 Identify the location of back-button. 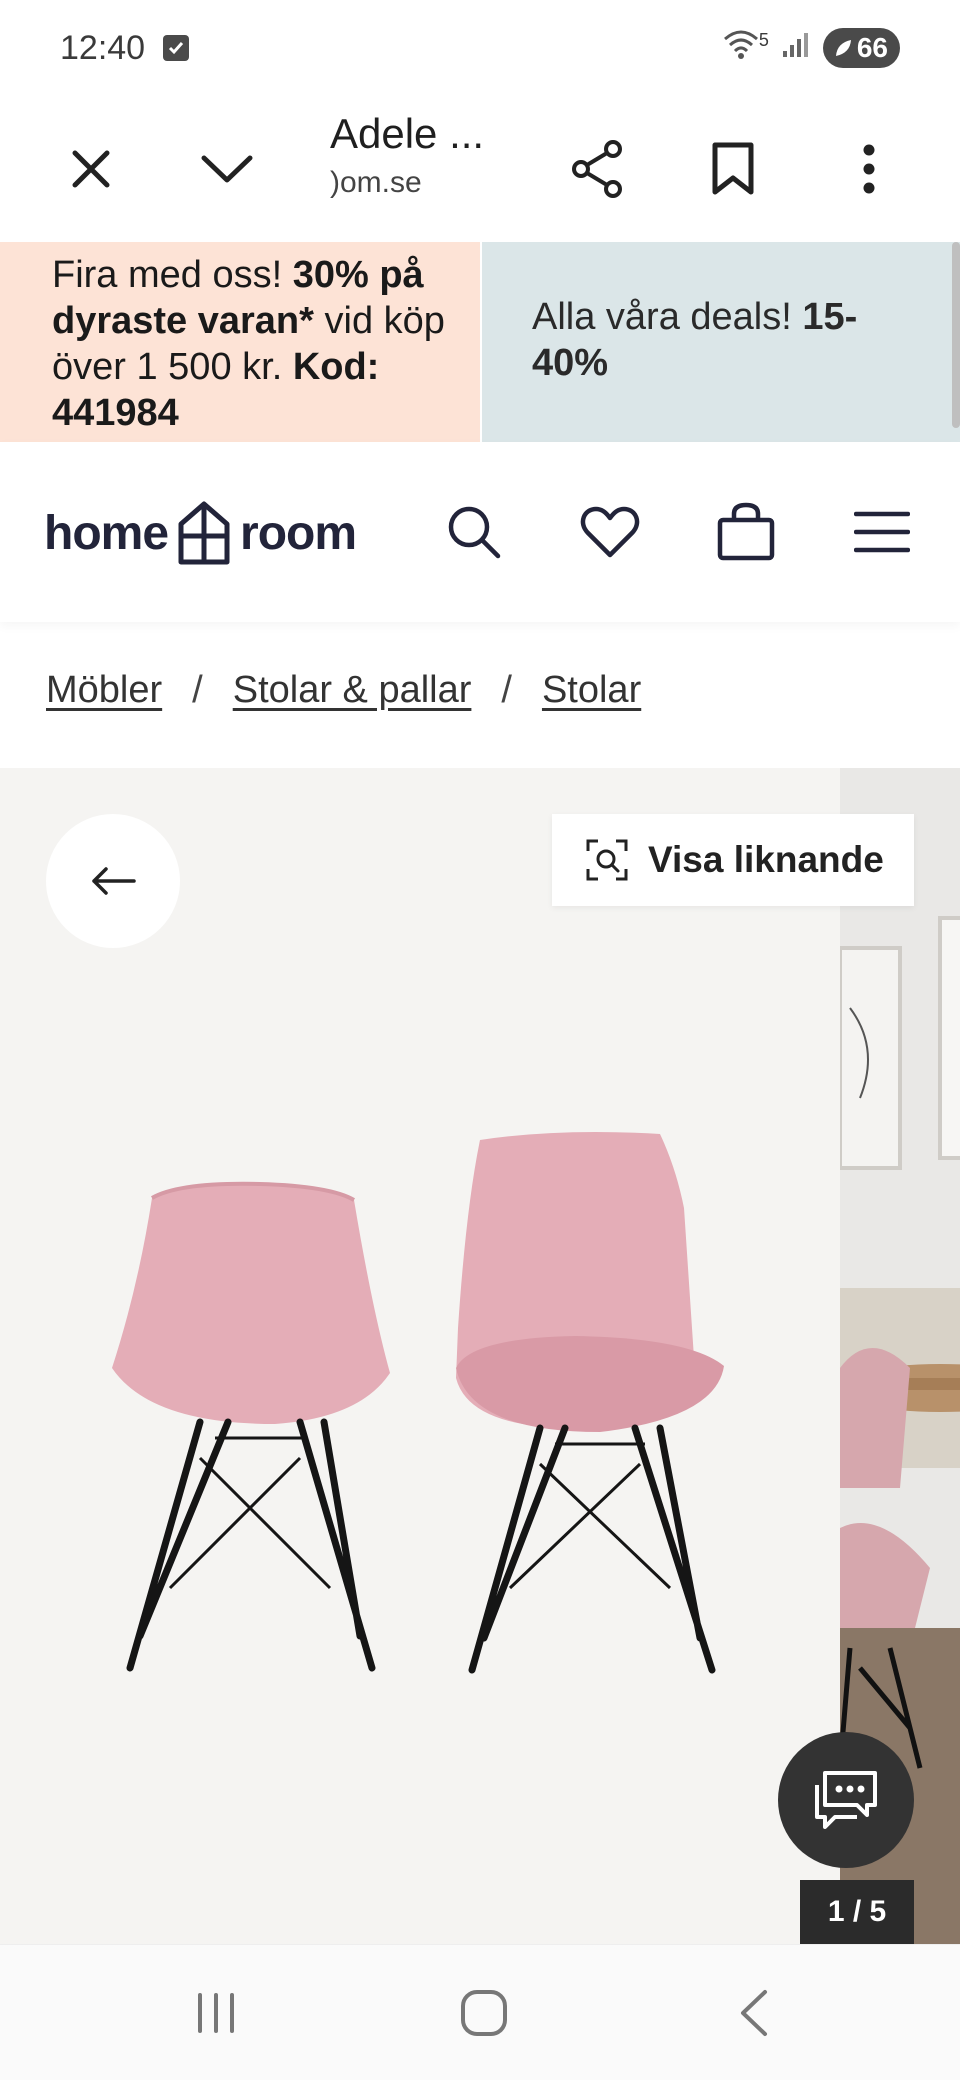
(754, 2013).